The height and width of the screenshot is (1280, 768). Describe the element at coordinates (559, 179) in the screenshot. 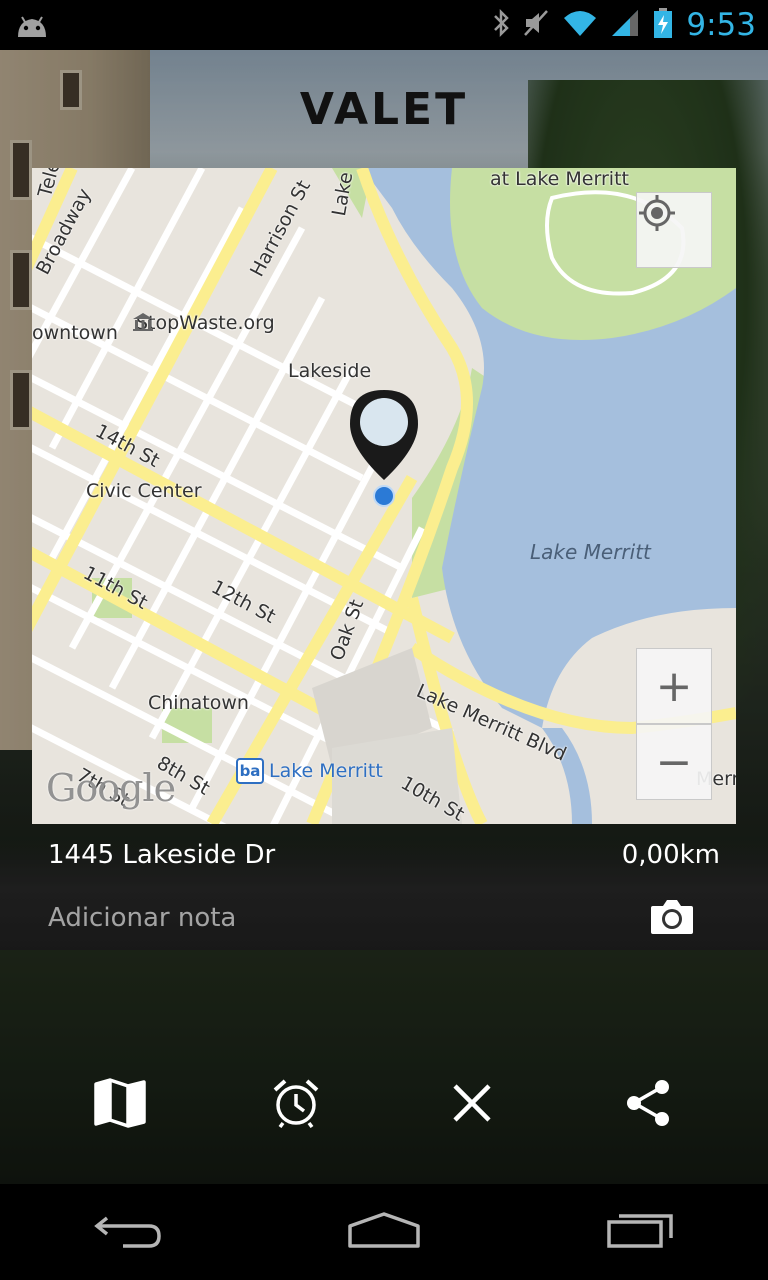

I see `map-label: at Lake Merritt` at that location.